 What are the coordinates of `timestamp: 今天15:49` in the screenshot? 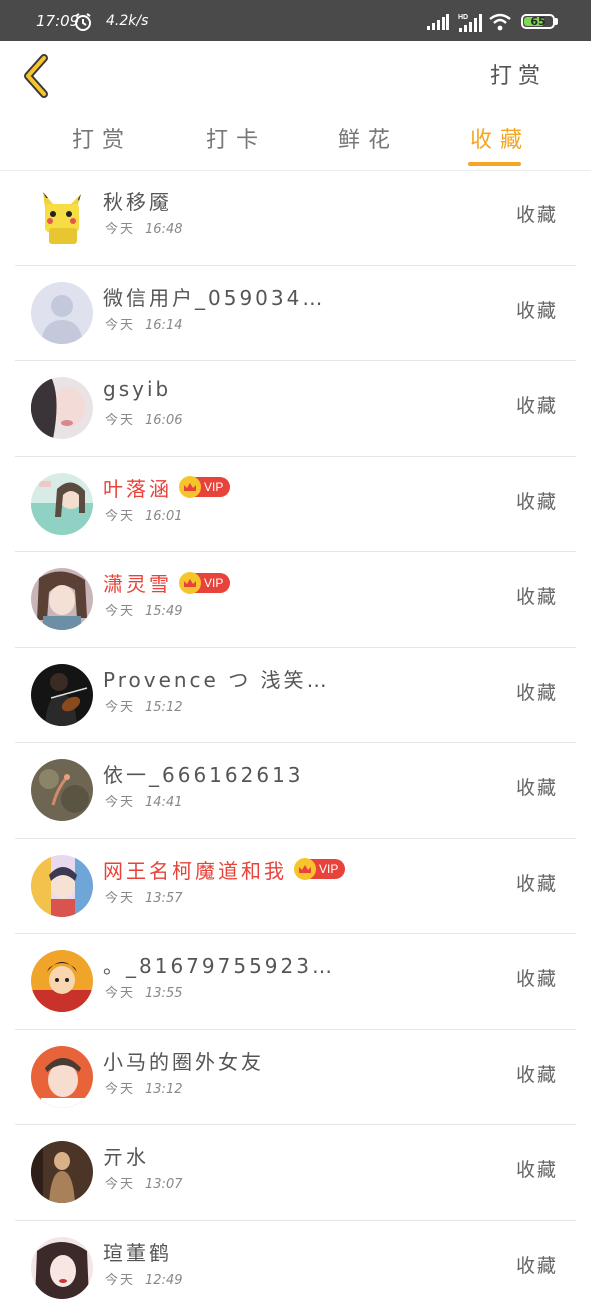 It's located at (143, 609).